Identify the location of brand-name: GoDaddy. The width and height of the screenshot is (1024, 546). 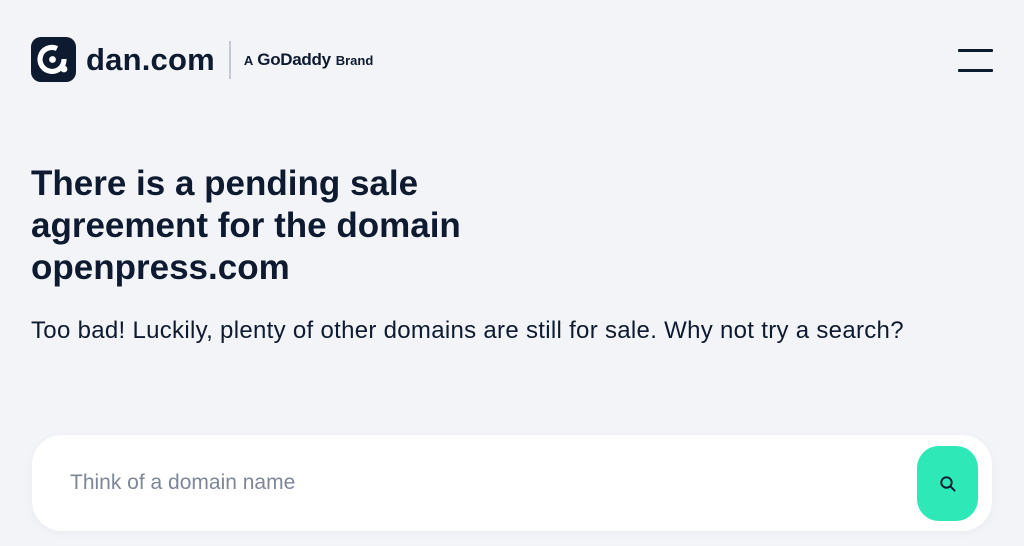
(294, 59).